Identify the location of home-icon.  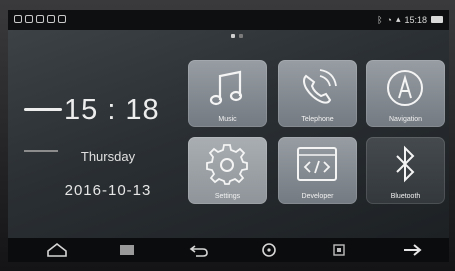
(57, 249).